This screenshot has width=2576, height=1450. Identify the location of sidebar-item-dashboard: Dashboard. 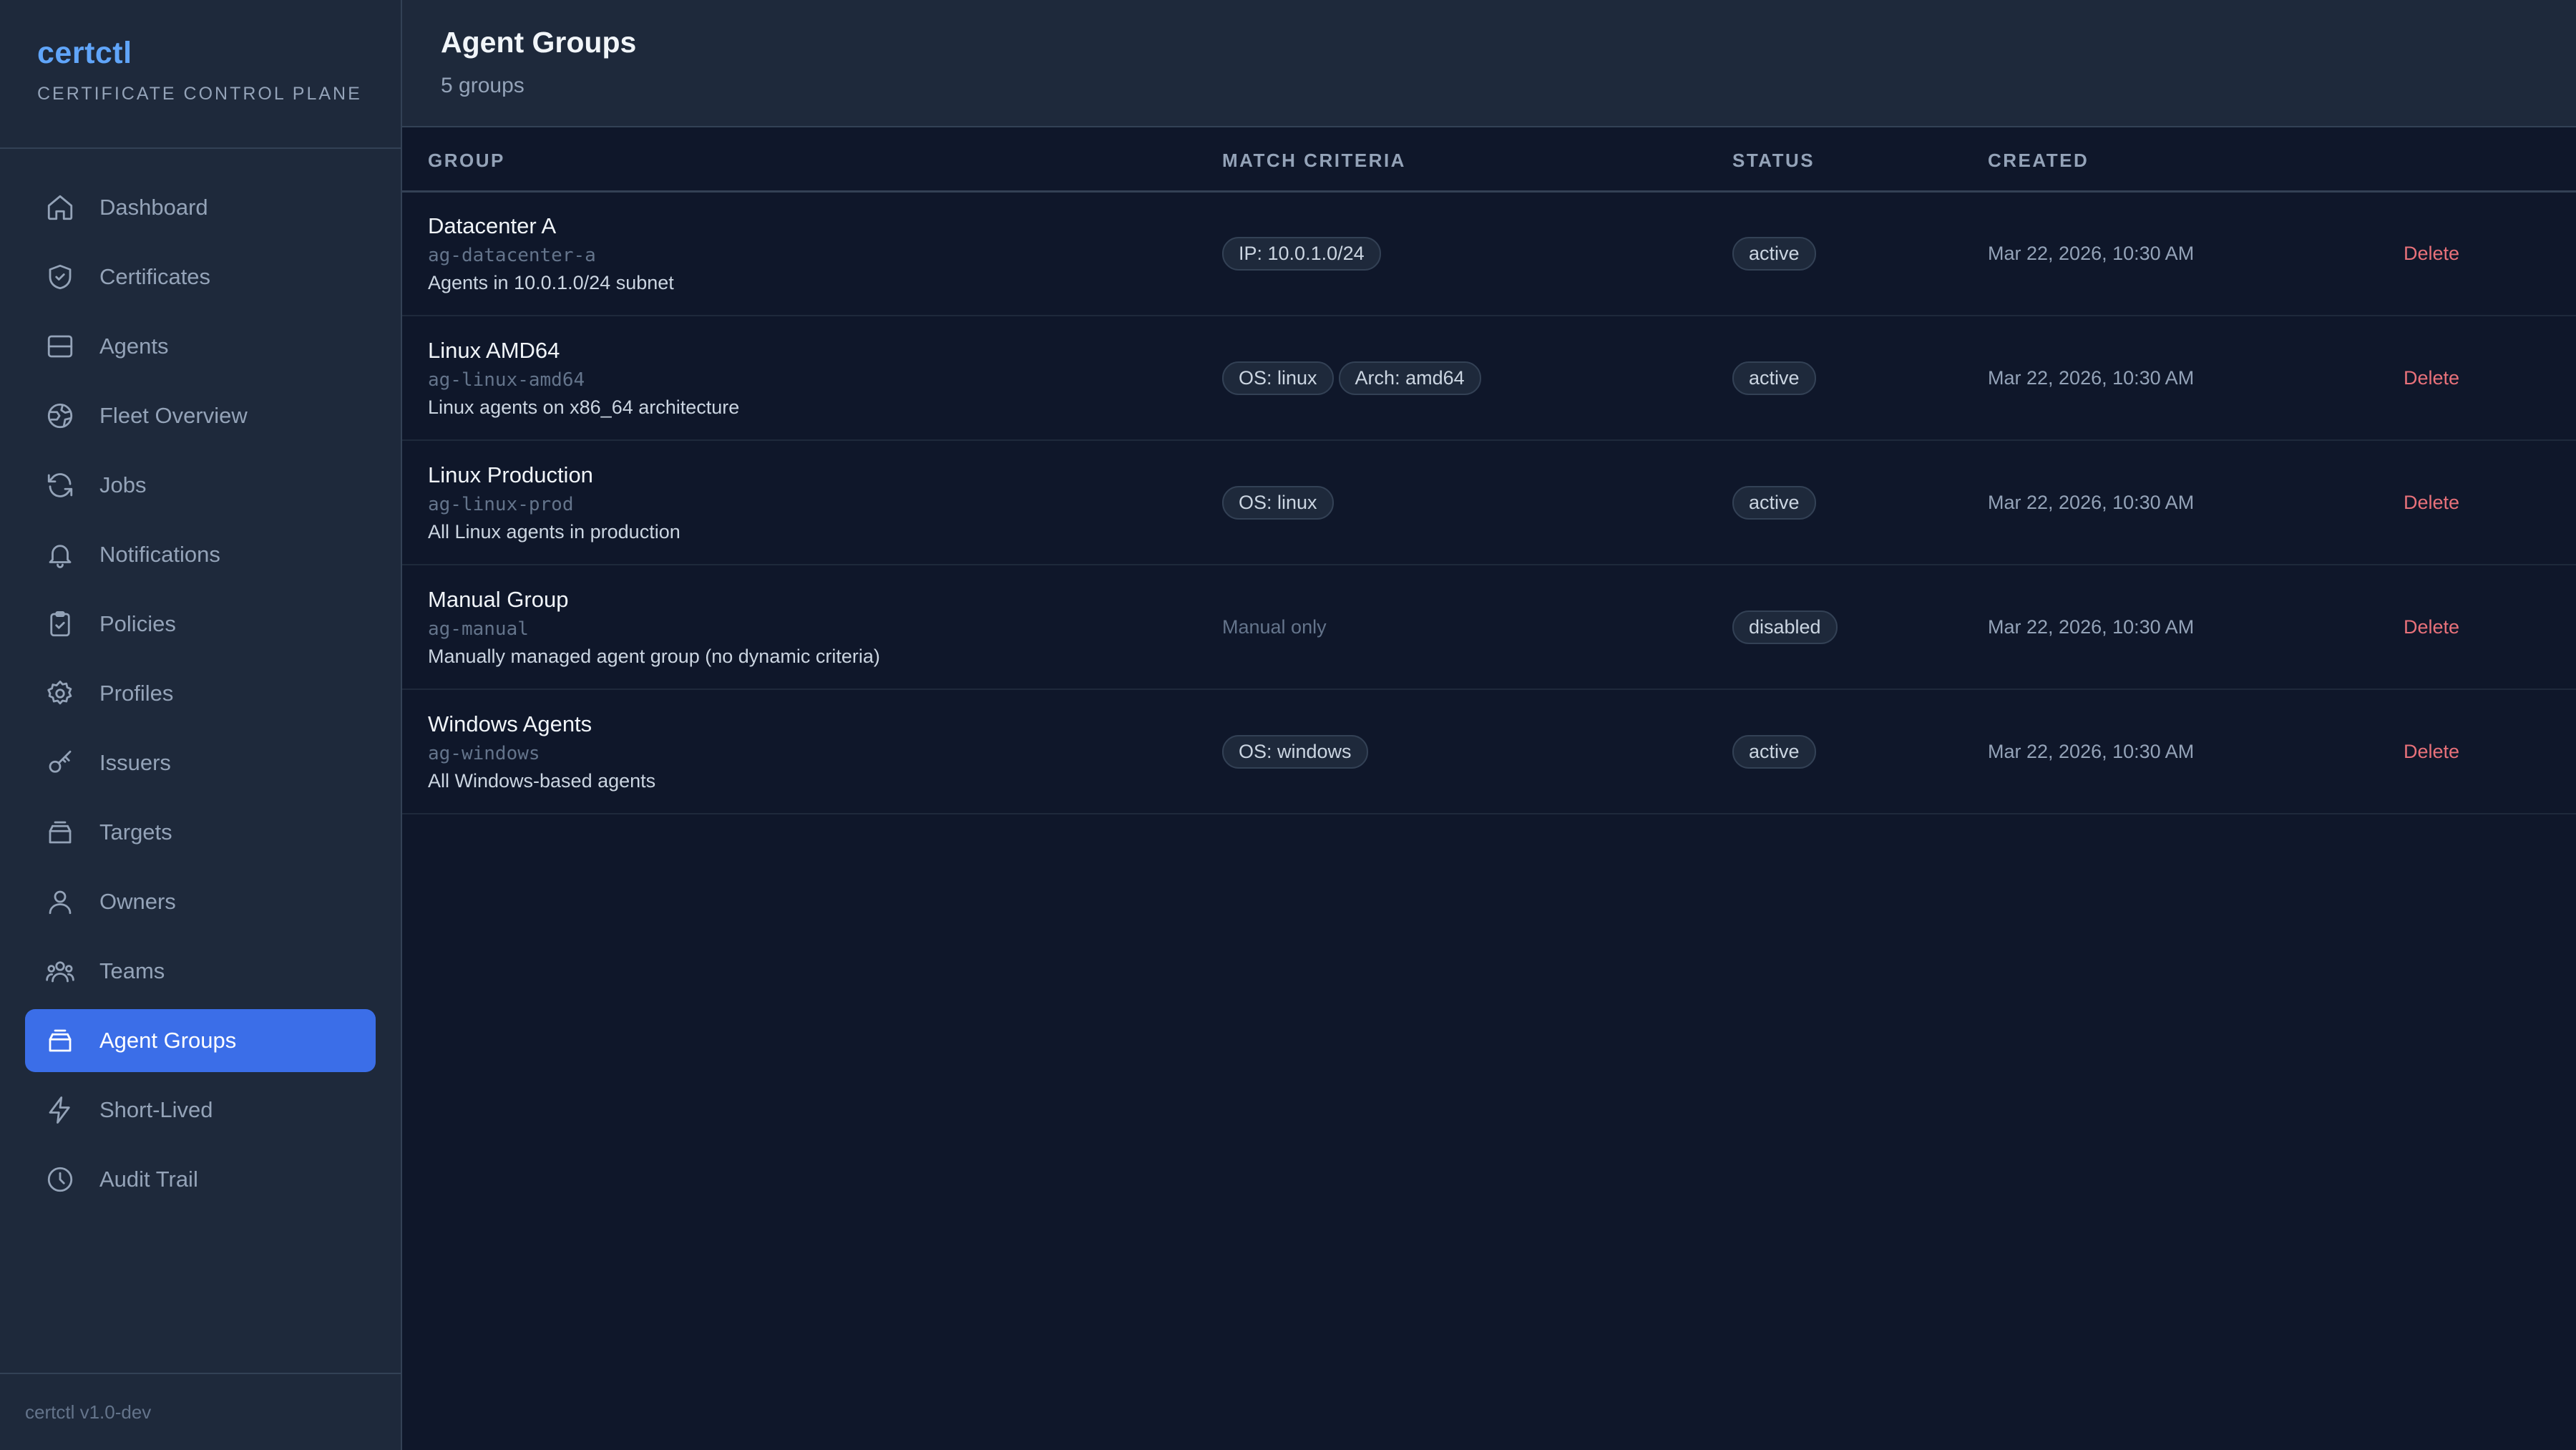
(200, 207).